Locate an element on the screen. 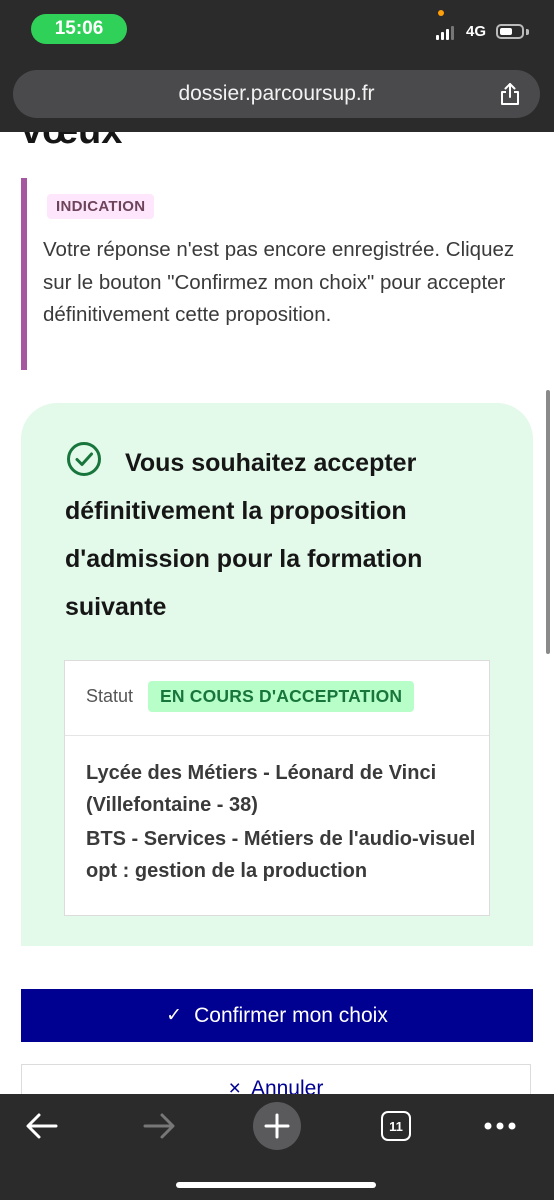  browser-toolbar: 11 is located at coordinates (277, 1147).